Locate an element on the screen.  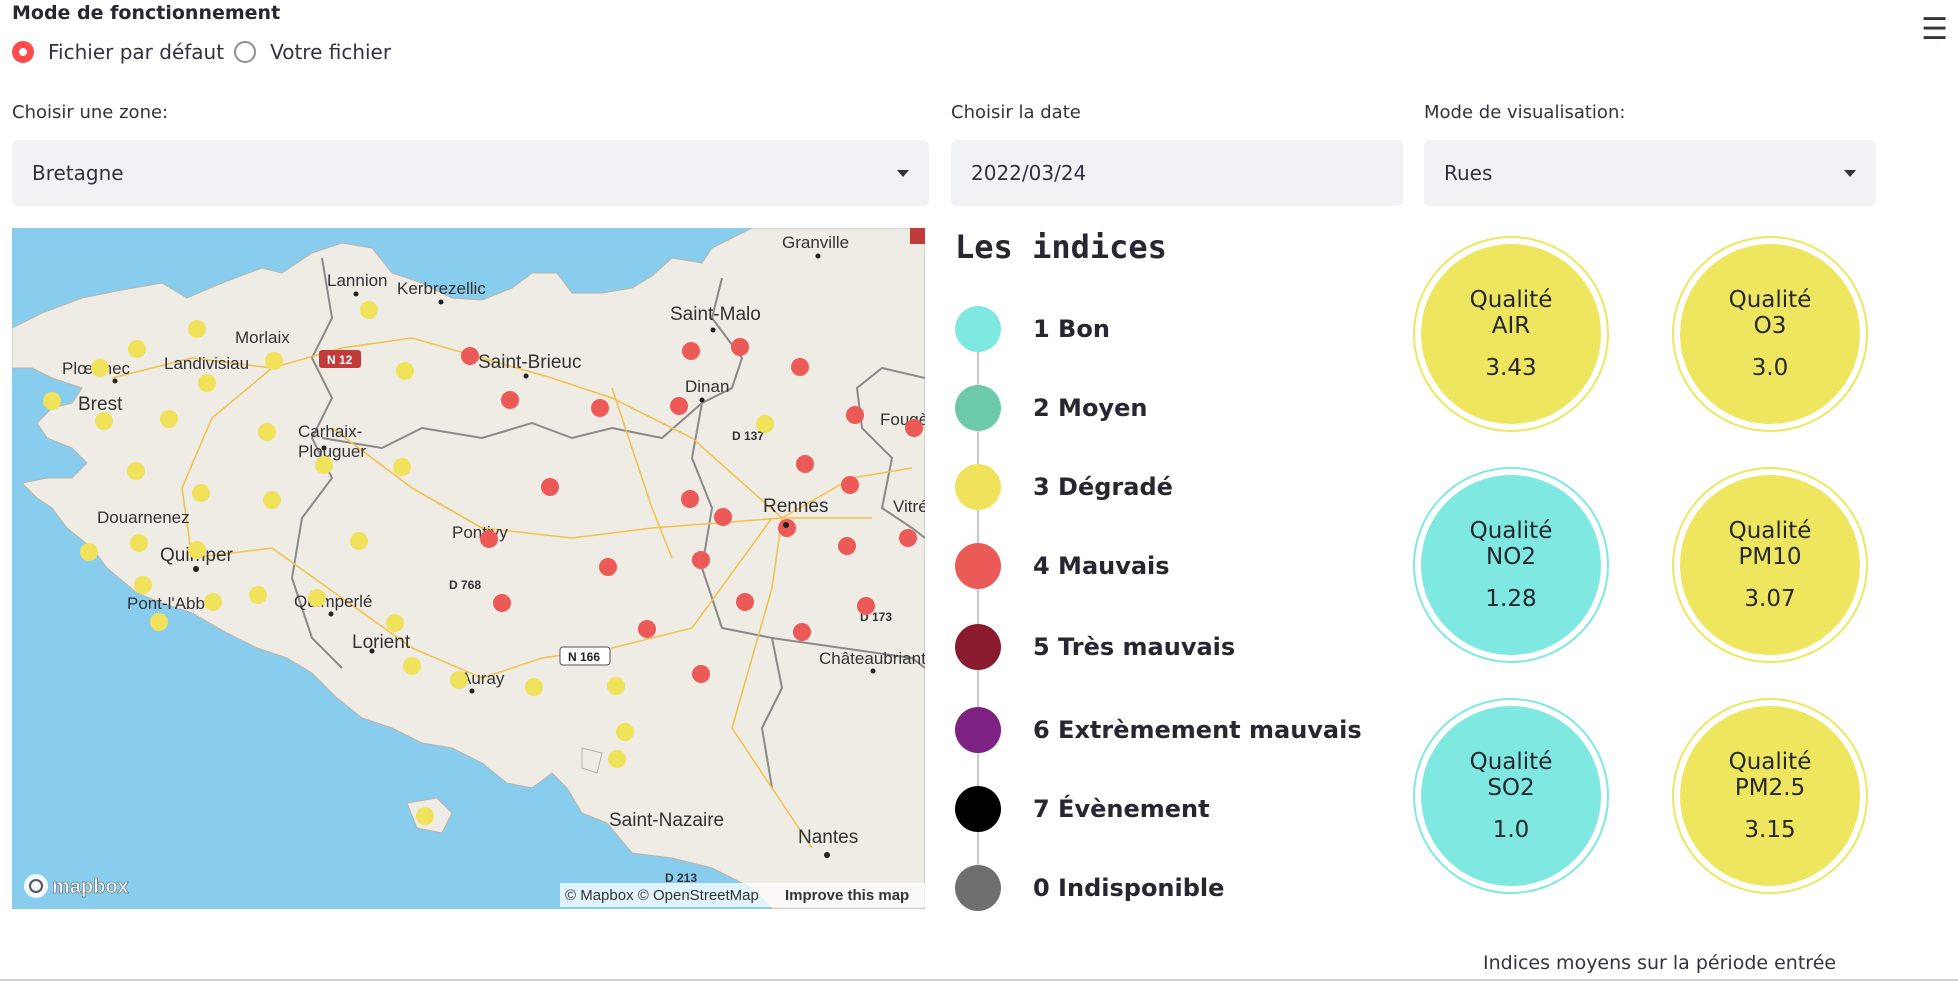
quality-bubble: Qualité PM2.5 3.15 is located at coordinates (1770, 796).